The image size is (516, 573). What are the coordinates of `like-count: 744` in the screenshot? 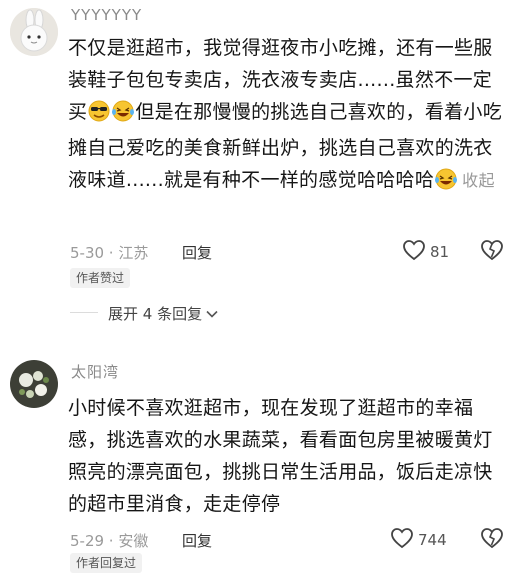 It's located at (432, 540).